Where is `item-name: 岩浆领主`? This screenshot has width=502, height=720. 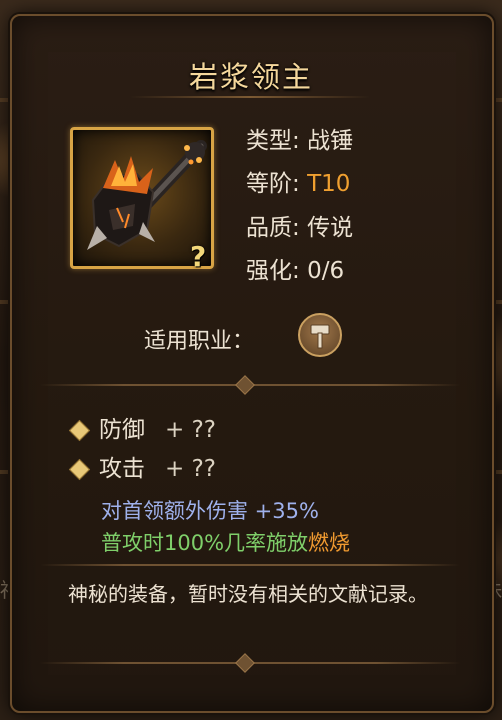
item-name: 岩浆领主 is located at coordinates (250, 77).